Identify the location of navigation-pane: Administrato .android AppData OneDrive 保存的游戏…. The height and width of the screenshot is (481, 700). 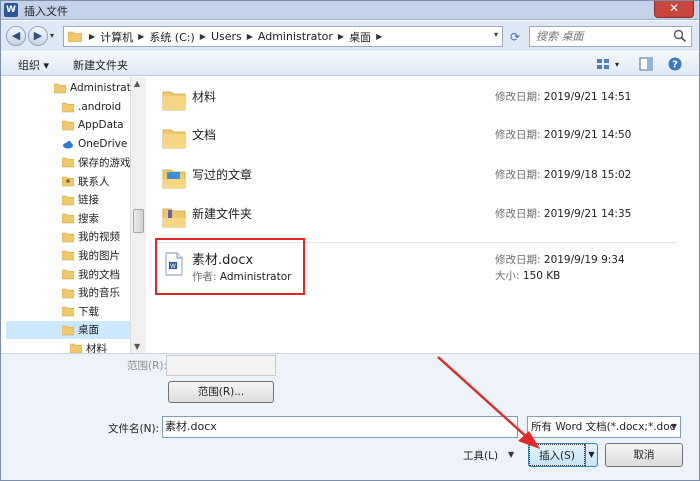
(68, 215).